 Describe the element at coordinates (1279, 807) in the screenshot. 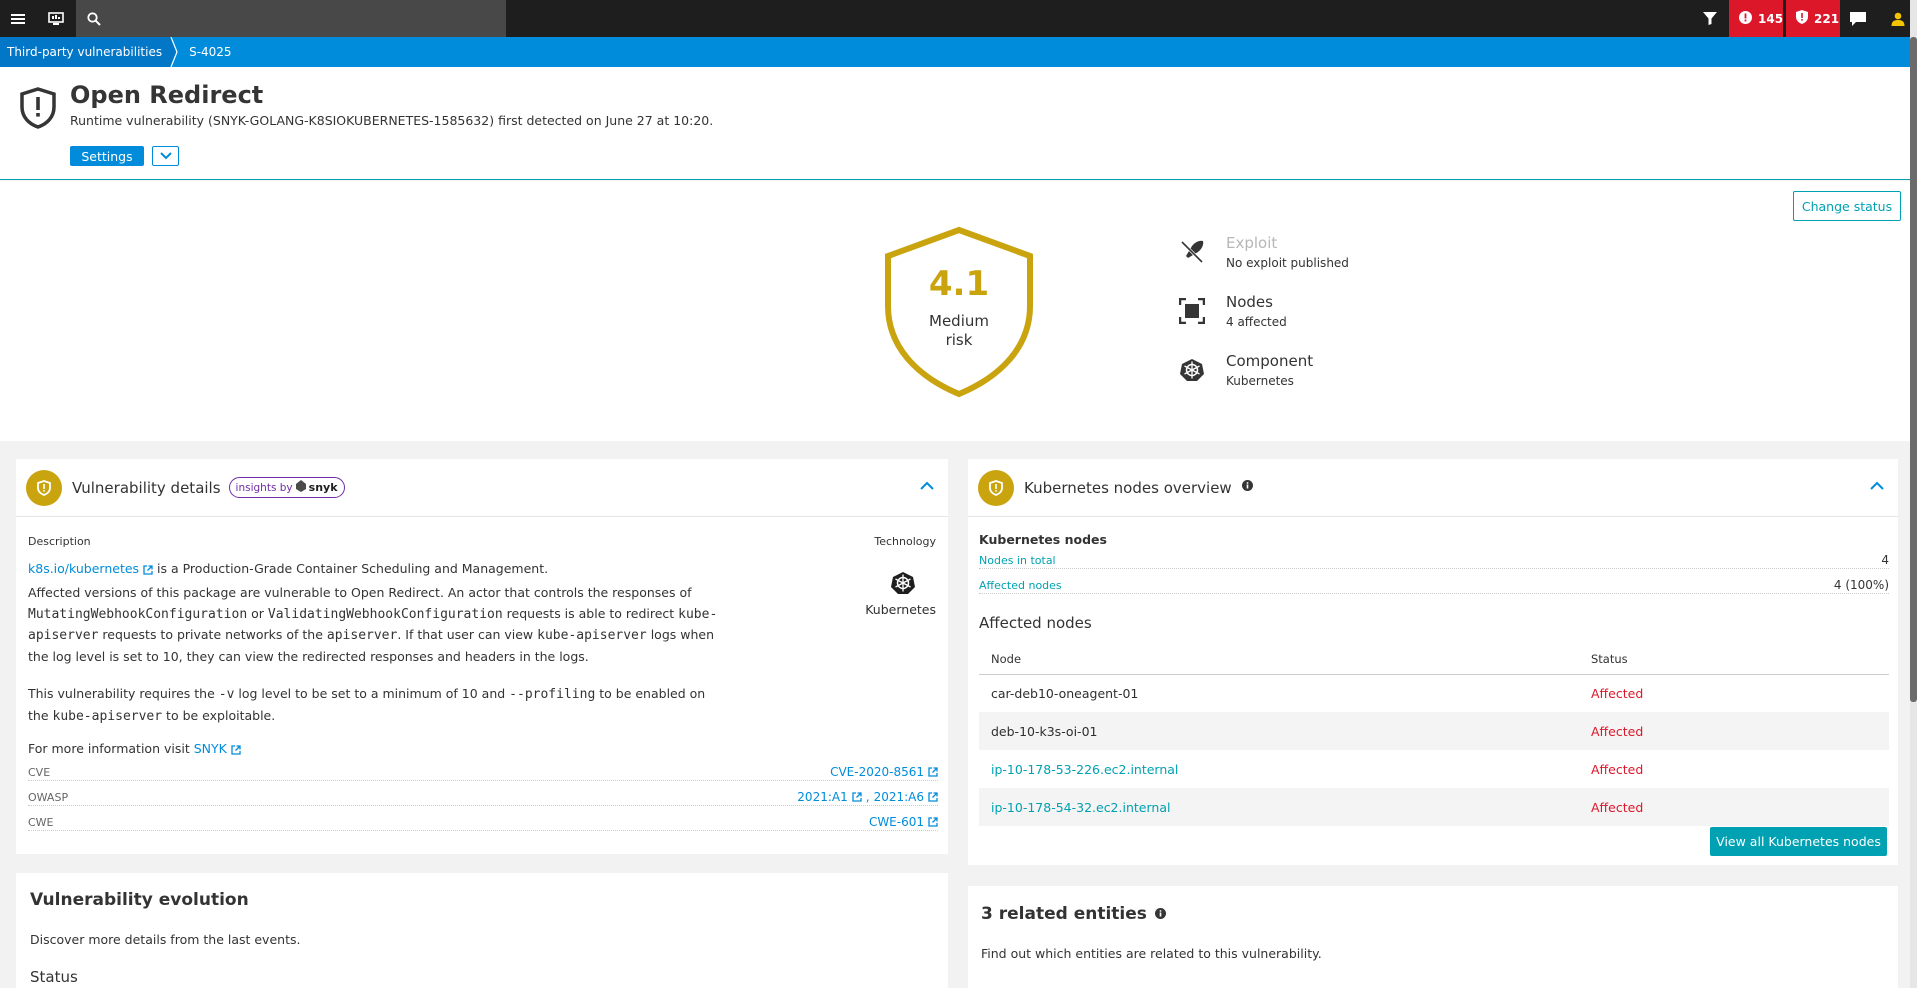

I see `node-link: ip-10-178-54-32.ec2.internal` at that location.